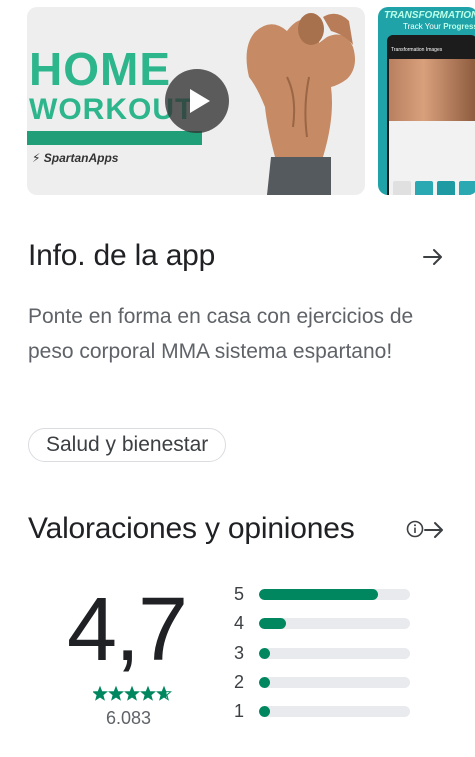 The image size is (475, 757). I want to click on average-rating: 4,7, so click(127, 630).